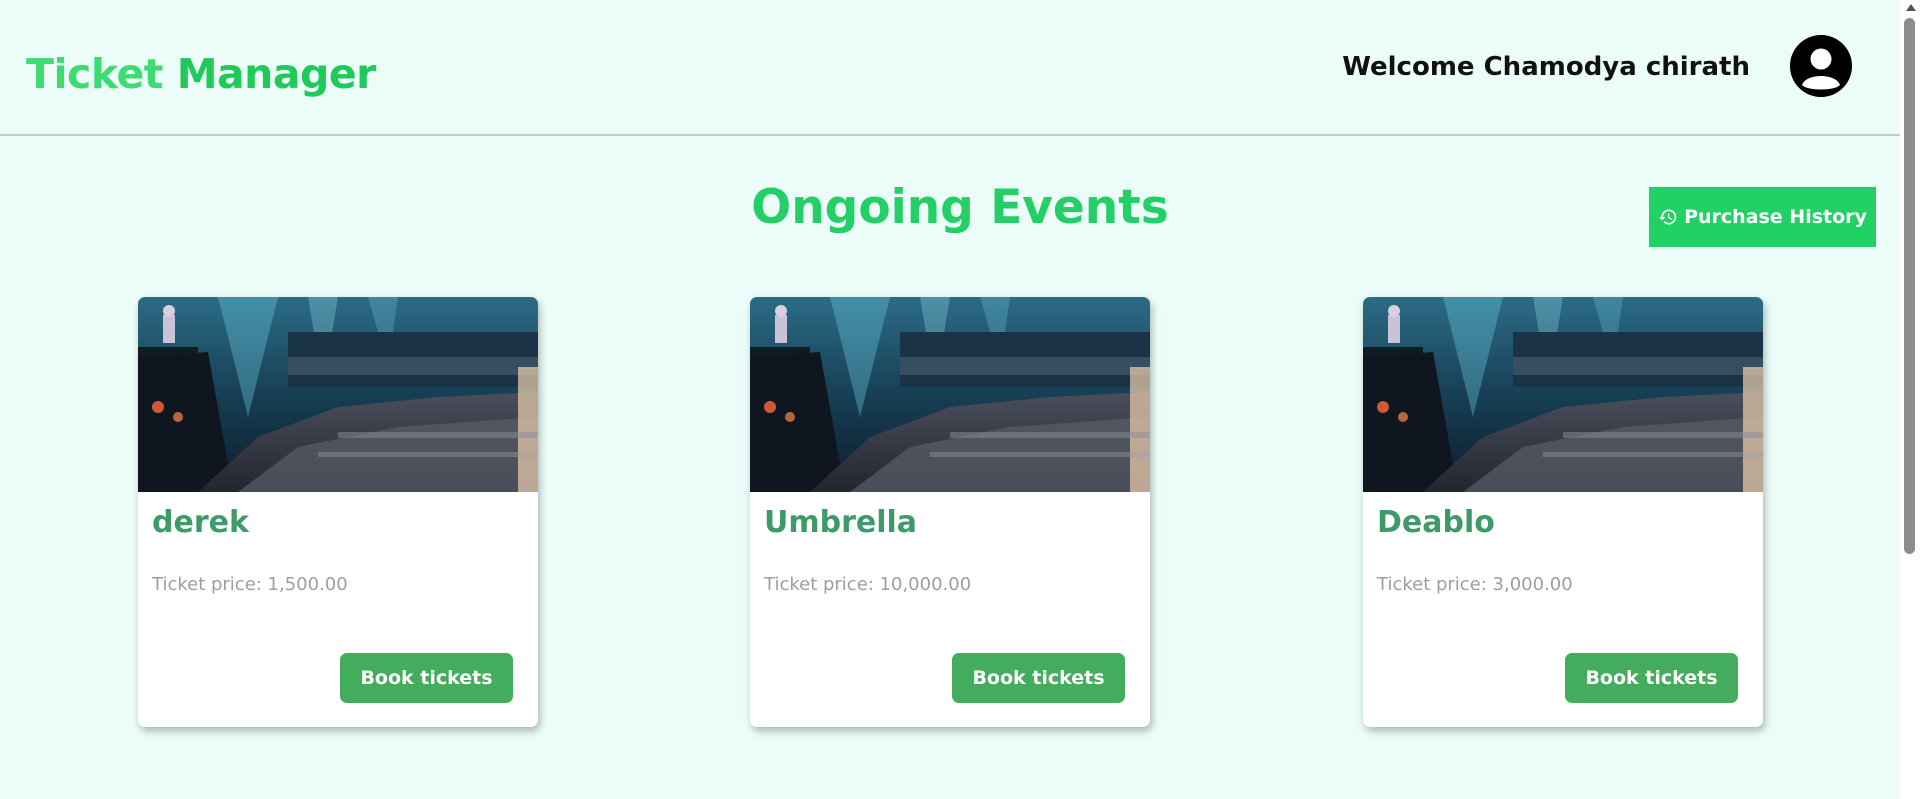  What do you see at coordinates (1909, 286) in the screenshot?
I see `scrollbar-thumb` at bounding box center [1909, 286].